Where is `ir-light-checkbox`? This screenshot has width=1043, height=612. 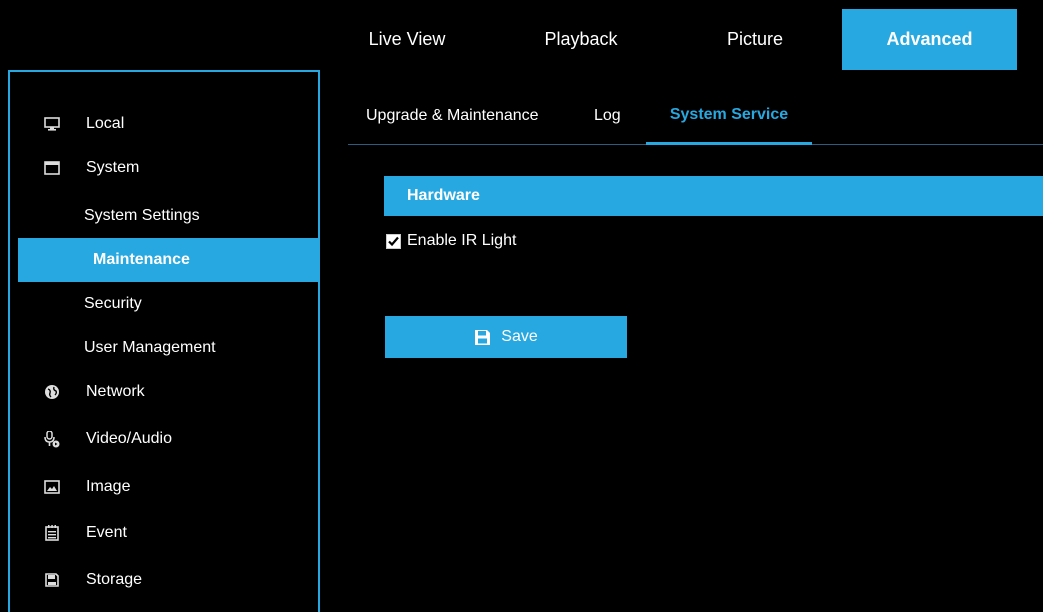
ir-light-checkbox is located at coordinates (393, 241).